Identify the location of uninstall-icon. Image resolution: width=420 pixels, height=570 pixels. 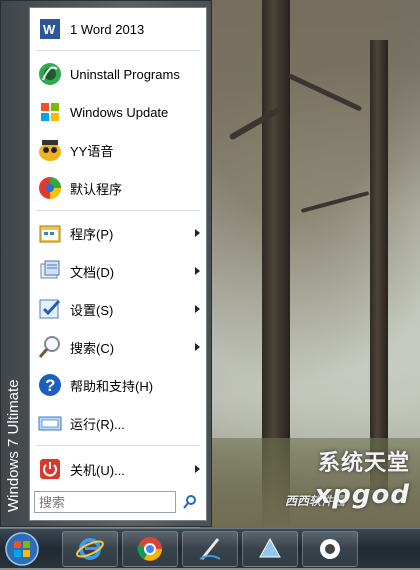
(50, 74).